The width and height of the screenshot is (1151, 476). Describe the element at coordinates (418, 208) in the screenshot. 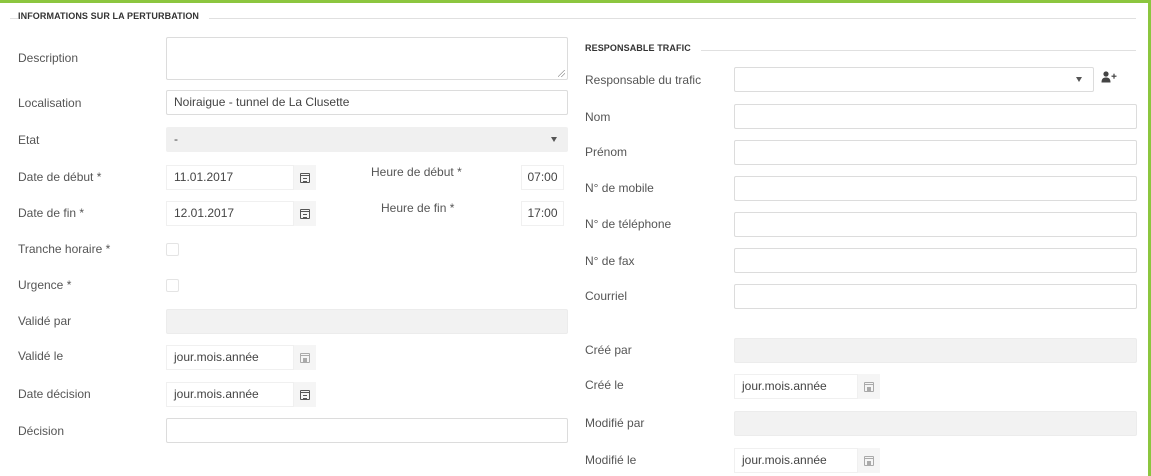

I see `heure-fin-label: Heure de fin *` at that location.